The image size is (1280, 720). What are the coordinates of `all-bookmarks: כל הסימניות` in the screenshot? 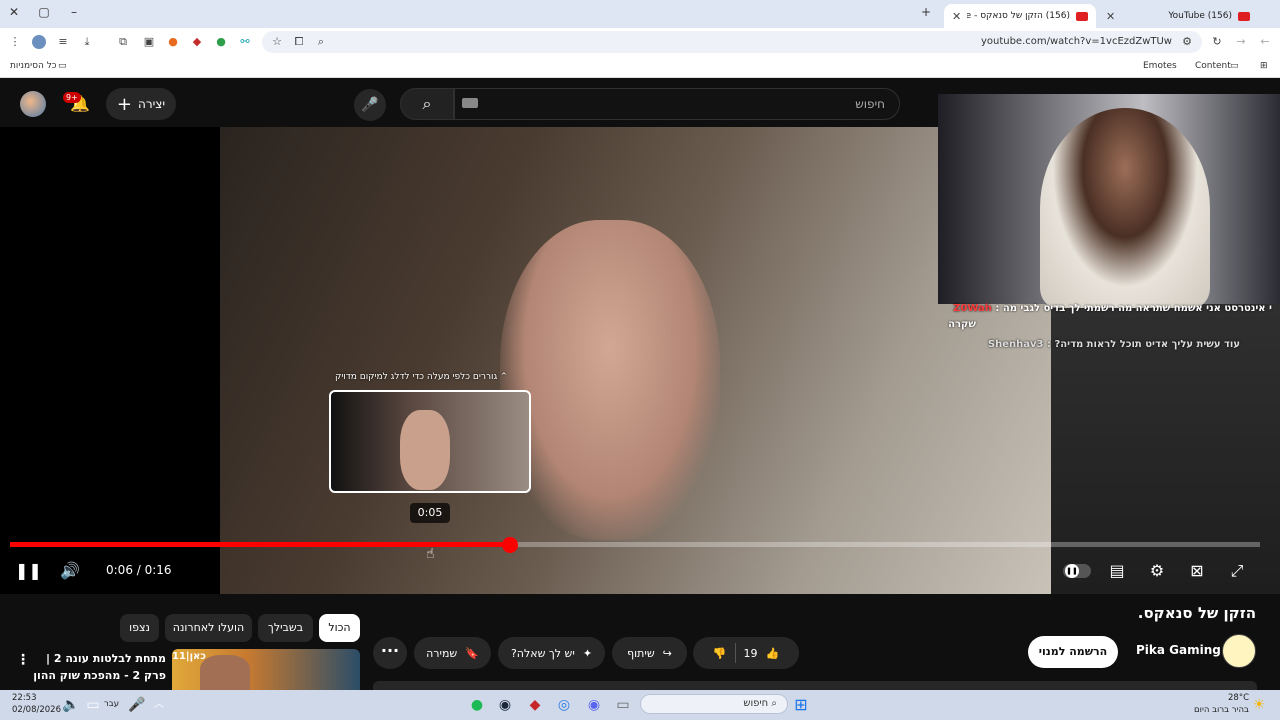 It's located at (33, 66).